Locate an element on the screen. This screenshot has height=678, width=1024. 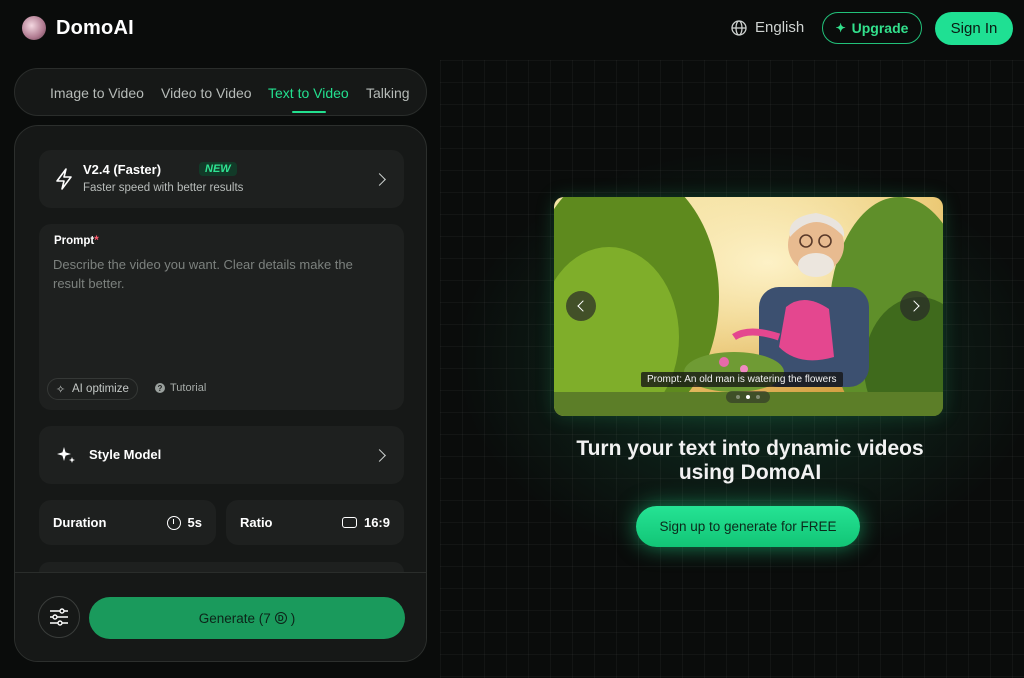
generate-suffix: ) is located at coordinates (293, 618).